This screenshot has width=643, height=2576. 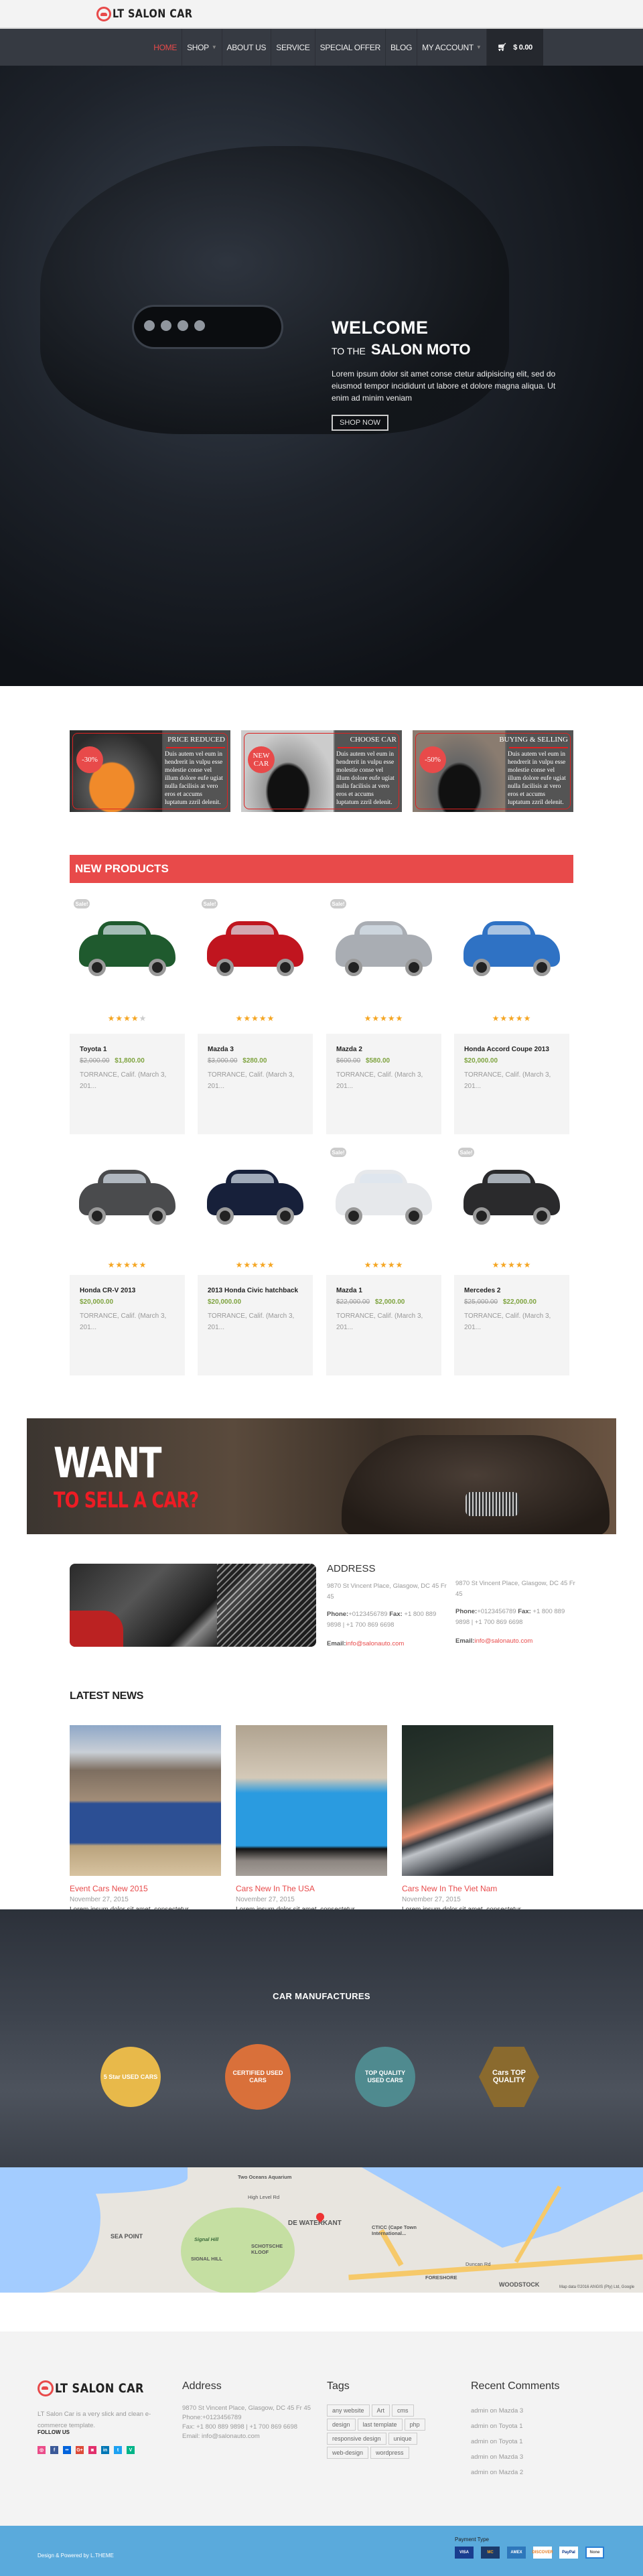 What do you see at coordinates (105, 2450) in the screenshot?
I see `linkedin-icon: in` at bounding box center [105, 2450].